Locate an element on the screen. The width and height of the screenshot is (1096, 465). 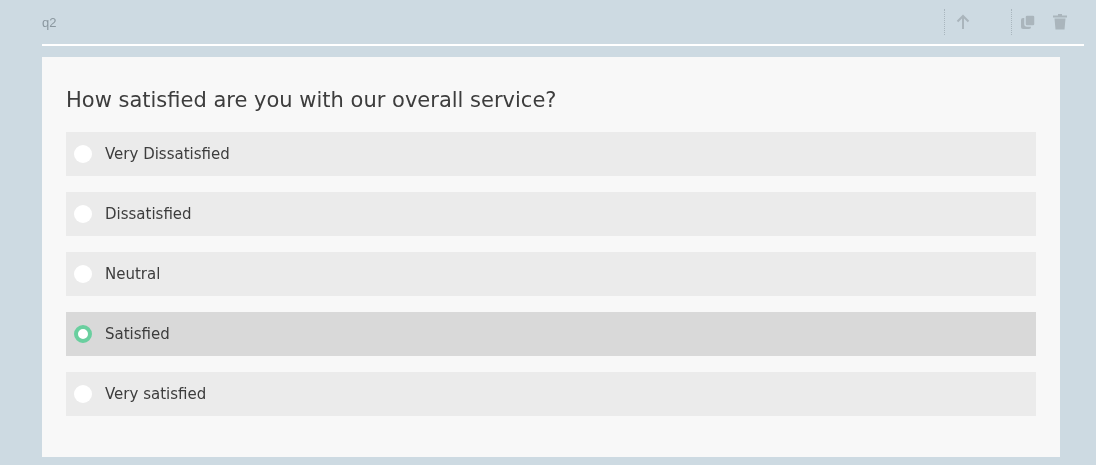
option-label: Very Dissatisfied is located at coordinates (167, 154).